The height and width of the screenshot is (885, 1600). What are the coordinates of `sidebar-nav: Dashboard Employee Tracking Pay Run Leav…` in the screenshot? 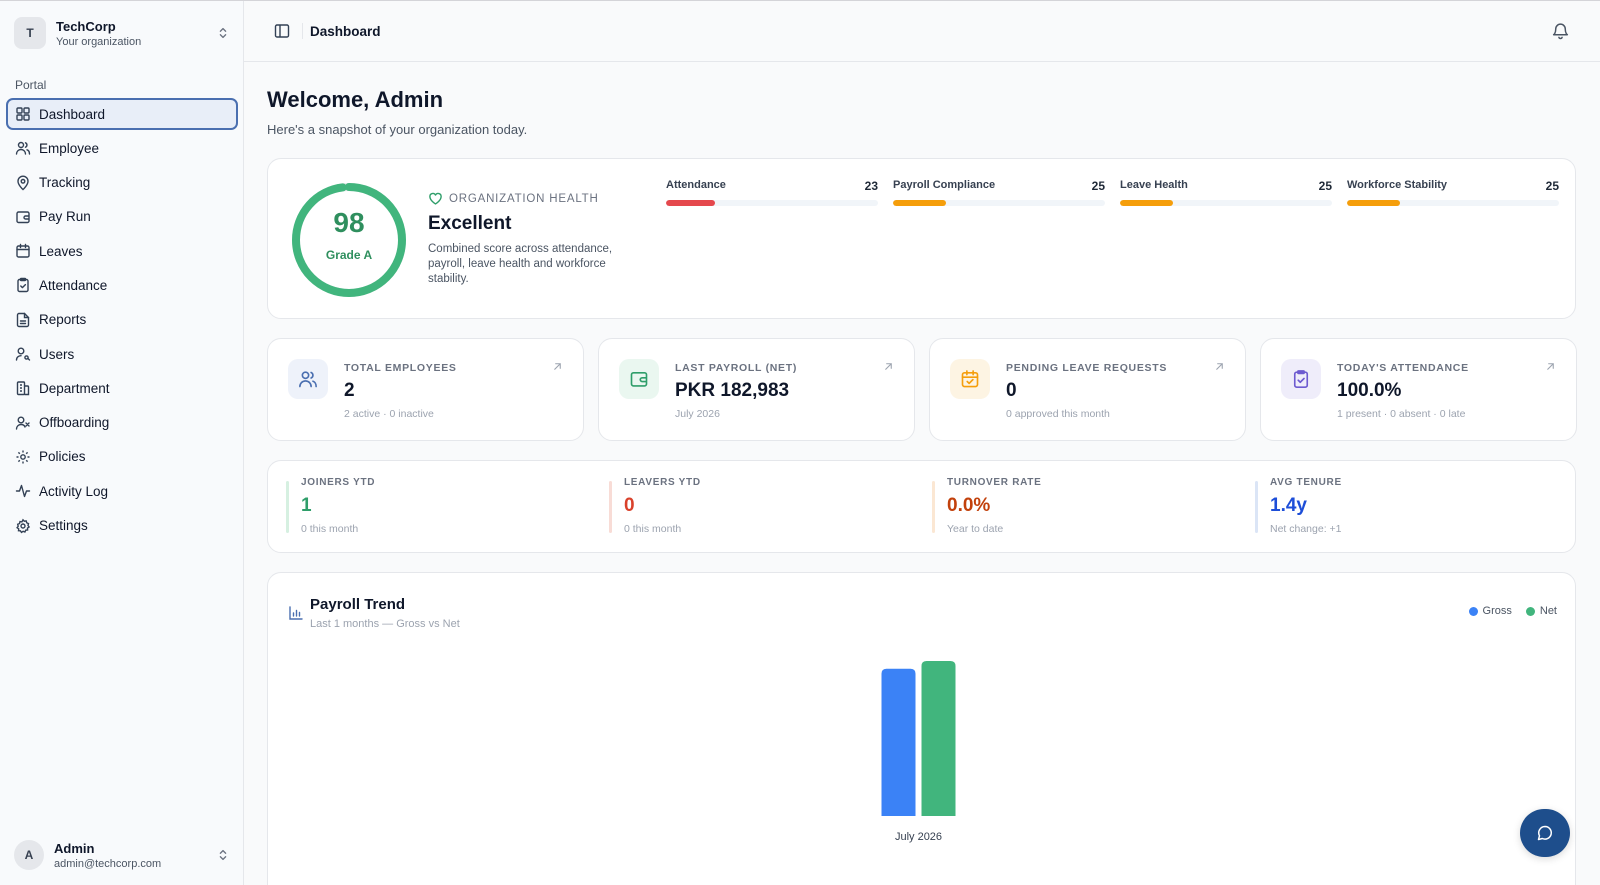 It's located at (122, 321).